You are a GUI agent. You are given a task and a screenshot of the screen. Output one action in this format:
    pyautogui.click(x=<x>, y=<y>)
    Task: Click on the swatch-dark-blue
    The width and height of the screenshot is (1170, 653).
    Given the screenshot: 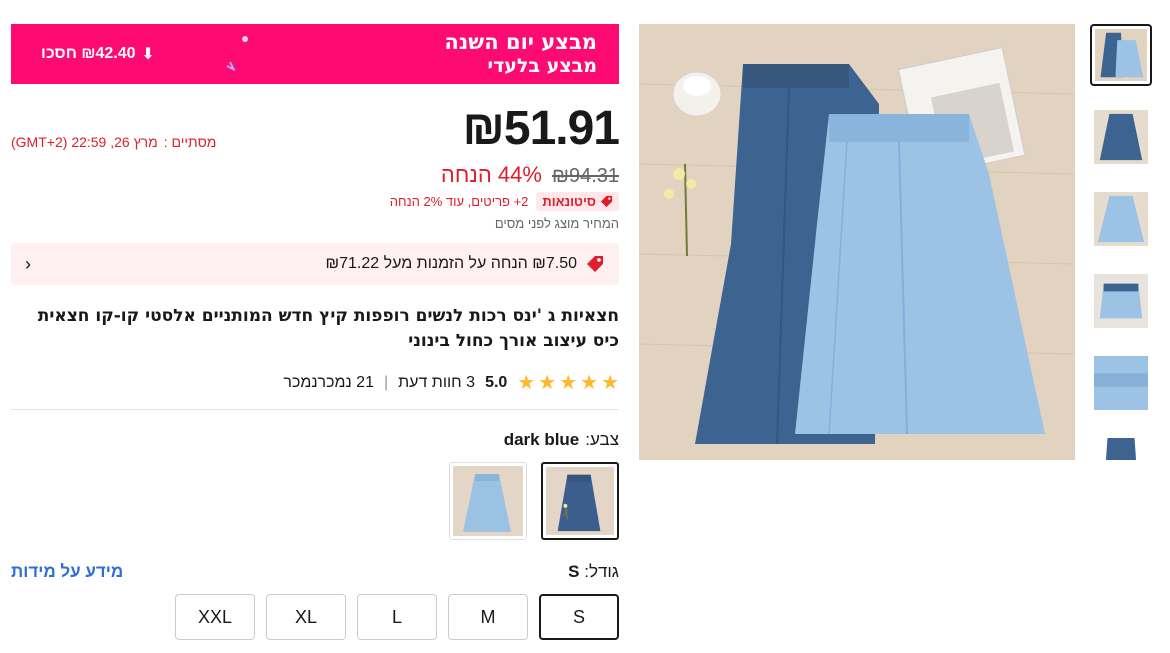 What is the action you would take?
    pyautogui.click(x=580, y=501)
    